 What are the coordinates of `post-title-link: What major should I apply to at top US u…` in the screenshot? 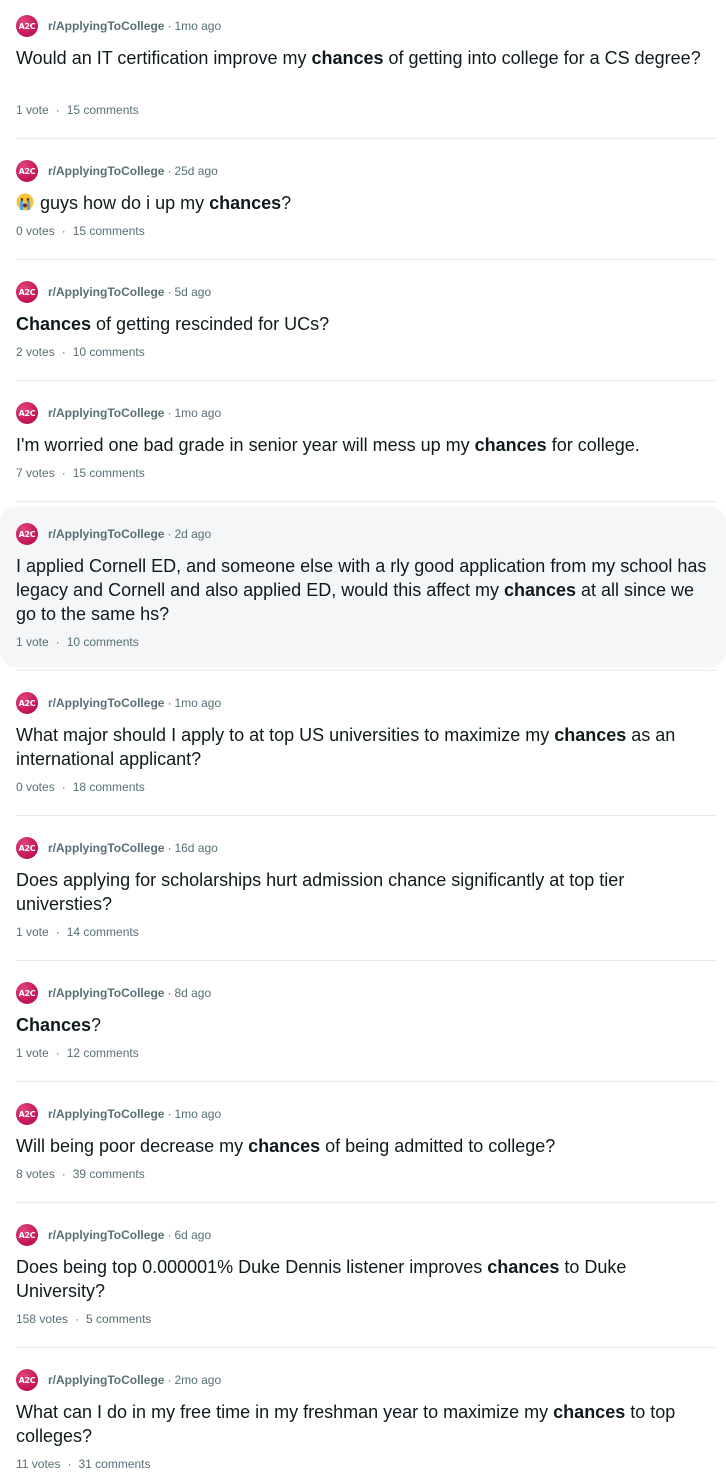 It's located at (363, 747).